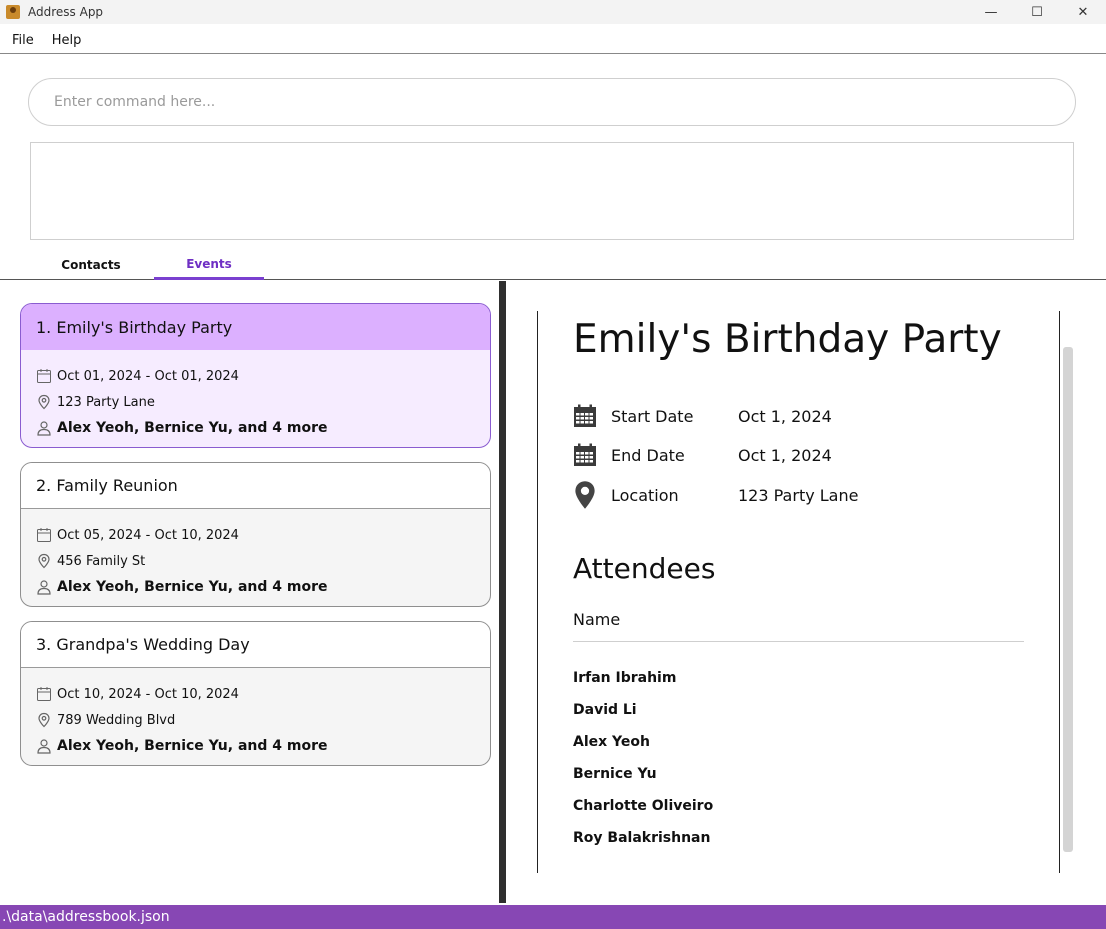  I want to click on location-row: Location 123 Party Lane, so click(715, 495).